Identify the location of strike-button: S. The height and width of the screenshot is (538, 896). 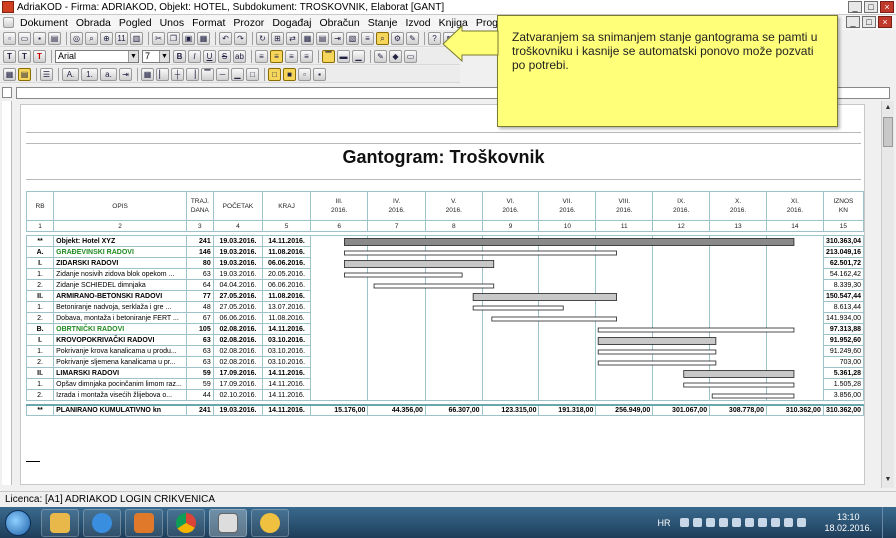
(224, 56).